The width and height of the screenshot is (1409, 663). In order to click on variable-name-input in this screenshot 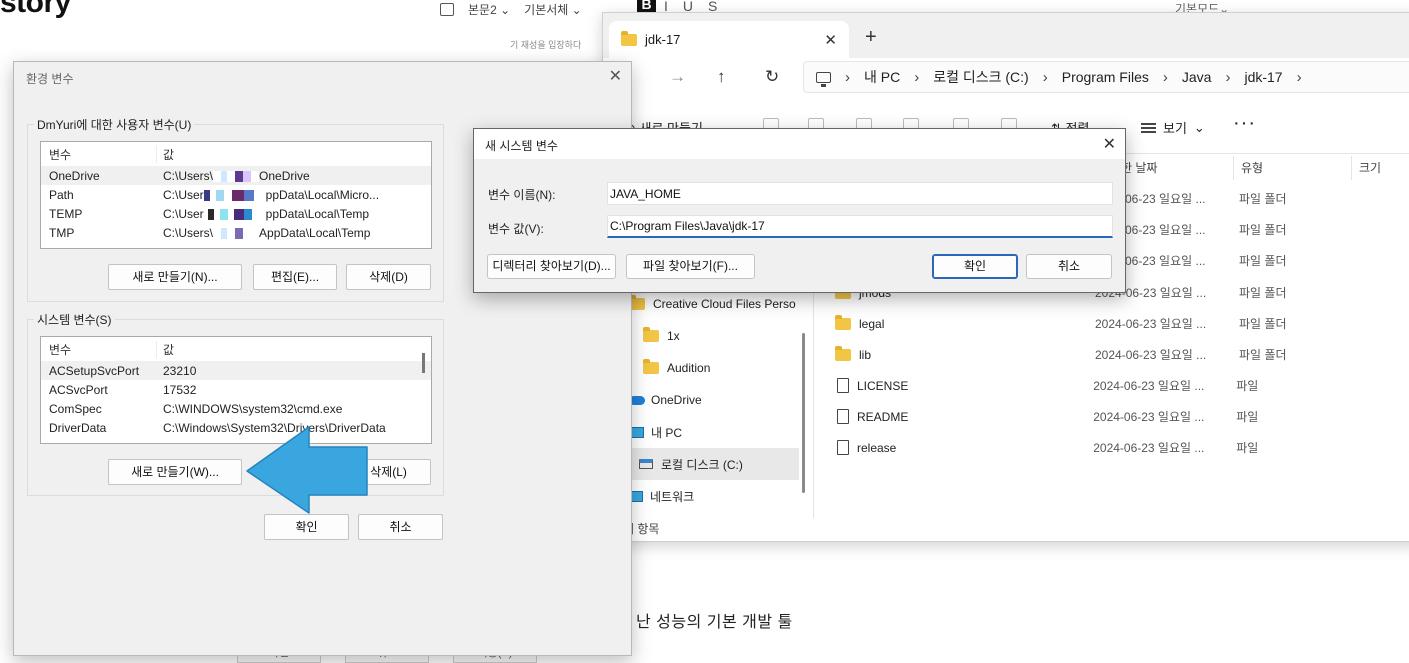, I will do `click(860, 193)`.